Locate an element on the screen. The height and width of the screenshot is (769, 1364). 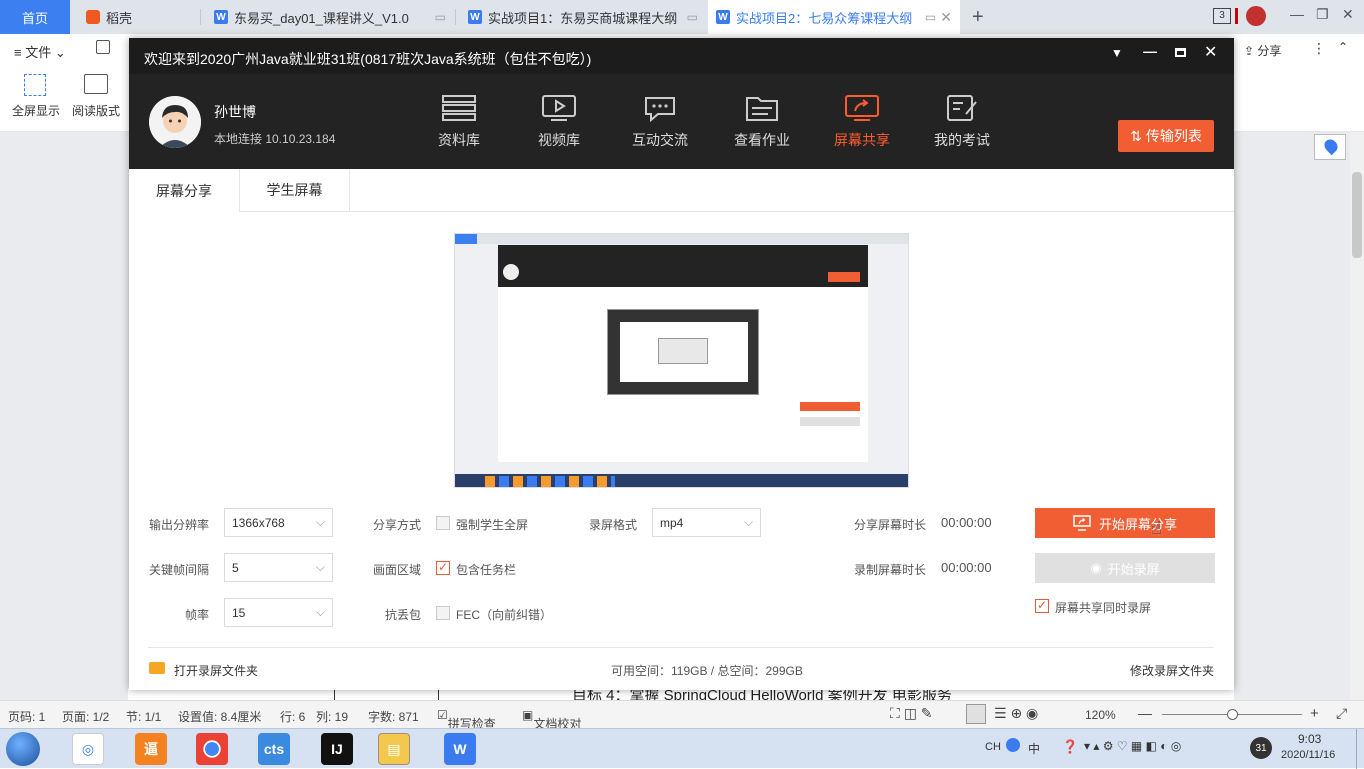
tab-student-screen: 学生屏幕 is located at coordinates (295, 190).